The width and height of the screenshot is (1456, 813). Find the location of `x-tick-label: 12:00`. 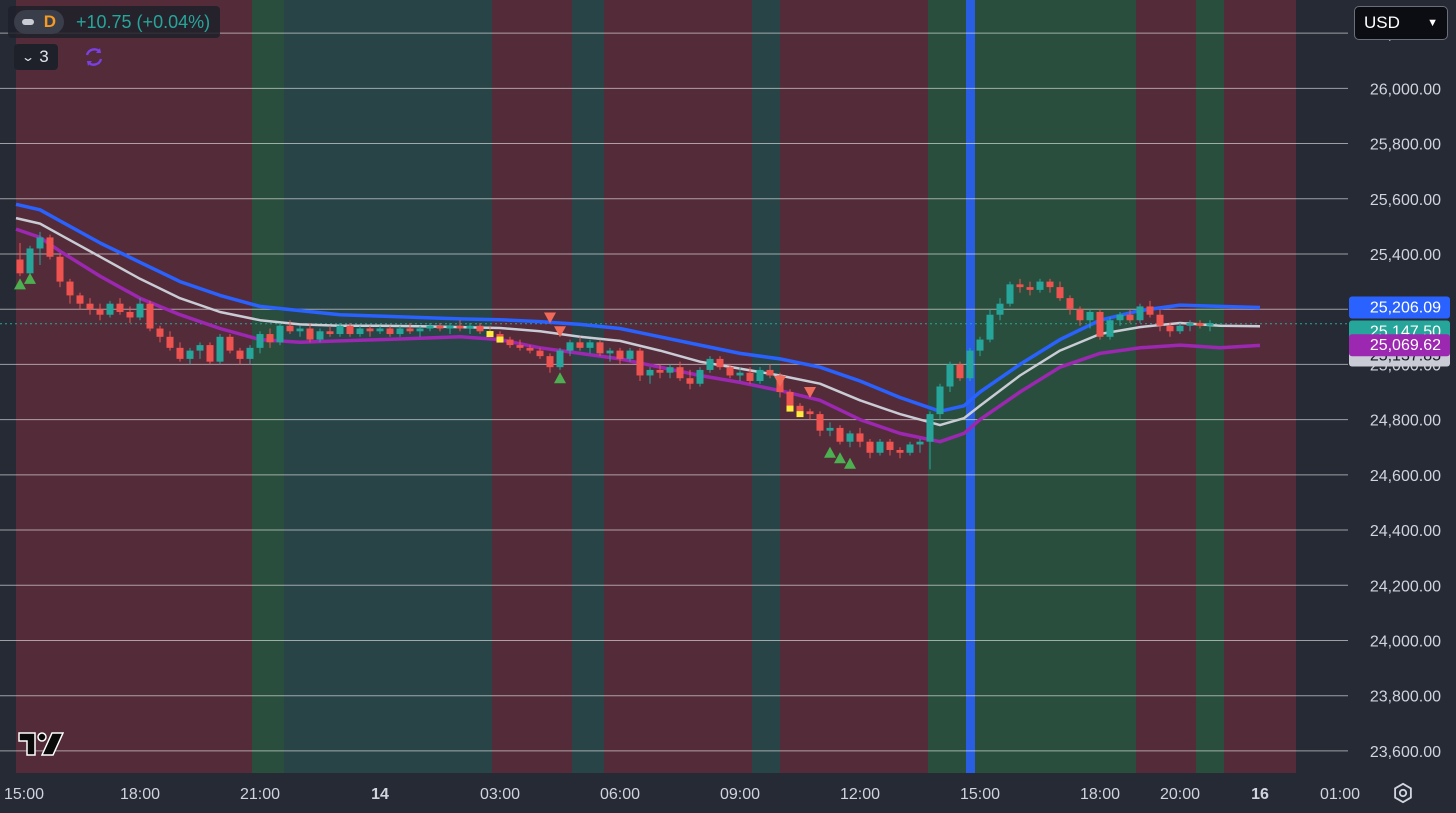

x-tick-label: 12:00 is located at coordinates (860, 794).